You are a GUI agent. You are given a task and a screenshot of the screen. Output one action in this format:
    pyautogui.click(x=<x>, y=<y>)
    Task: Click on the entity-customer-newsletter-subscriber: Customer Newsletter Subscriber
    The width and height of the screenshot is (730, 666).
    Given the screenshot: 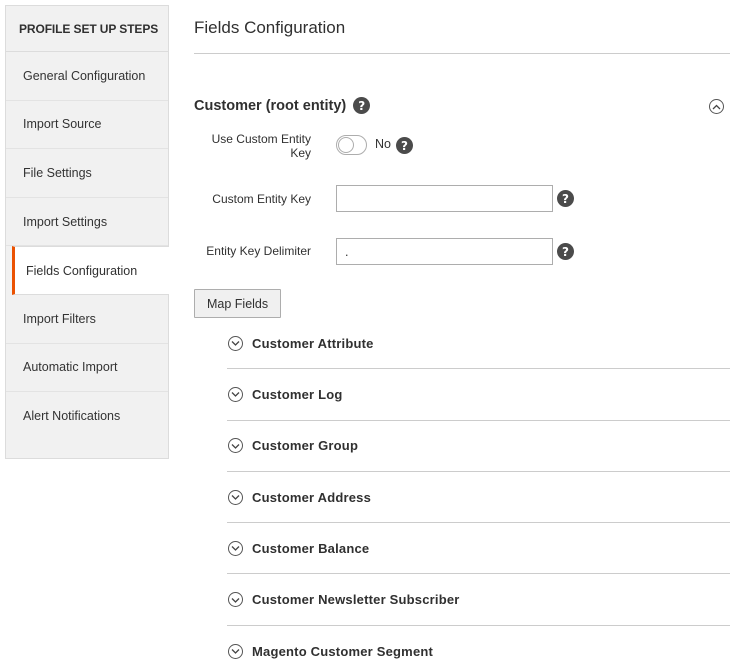 What is the action you would take?
    pyautogui.click(x=478, y=600)
    